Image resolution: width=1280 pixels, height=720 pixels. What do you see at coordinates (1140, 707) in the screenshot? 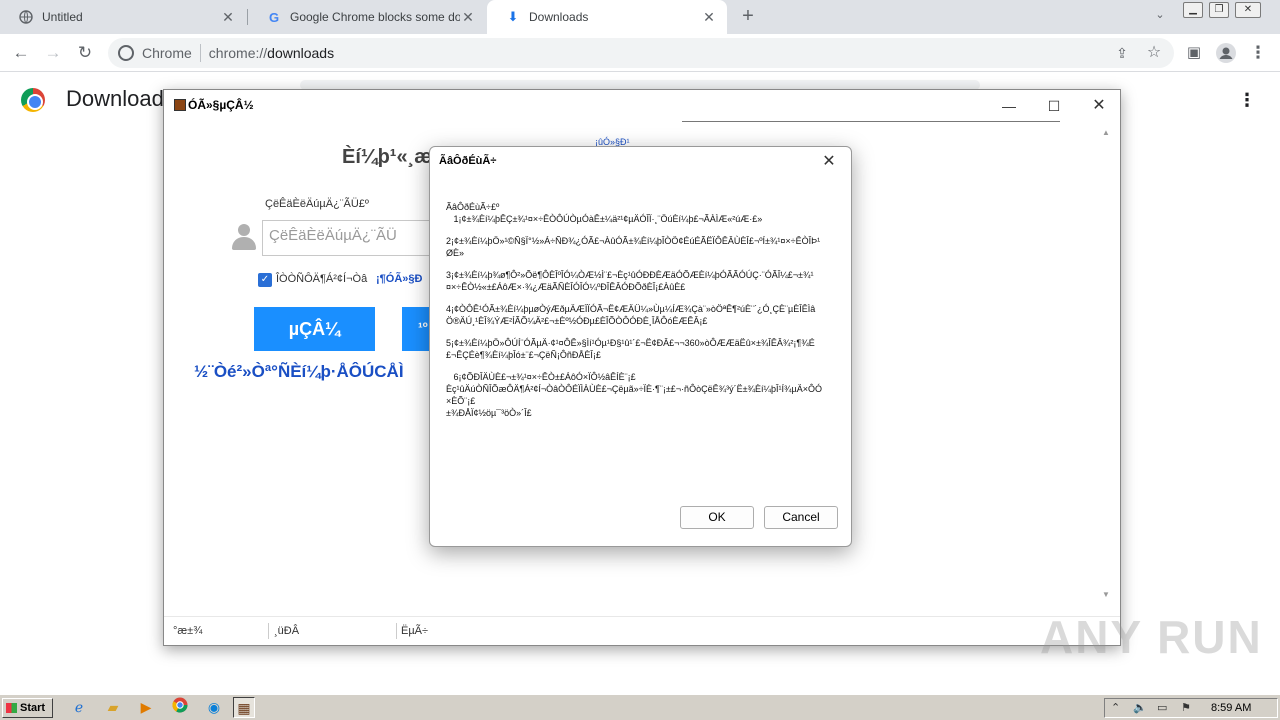
I see `volume-icon: 🔈` at bounding box center [1140, 707].